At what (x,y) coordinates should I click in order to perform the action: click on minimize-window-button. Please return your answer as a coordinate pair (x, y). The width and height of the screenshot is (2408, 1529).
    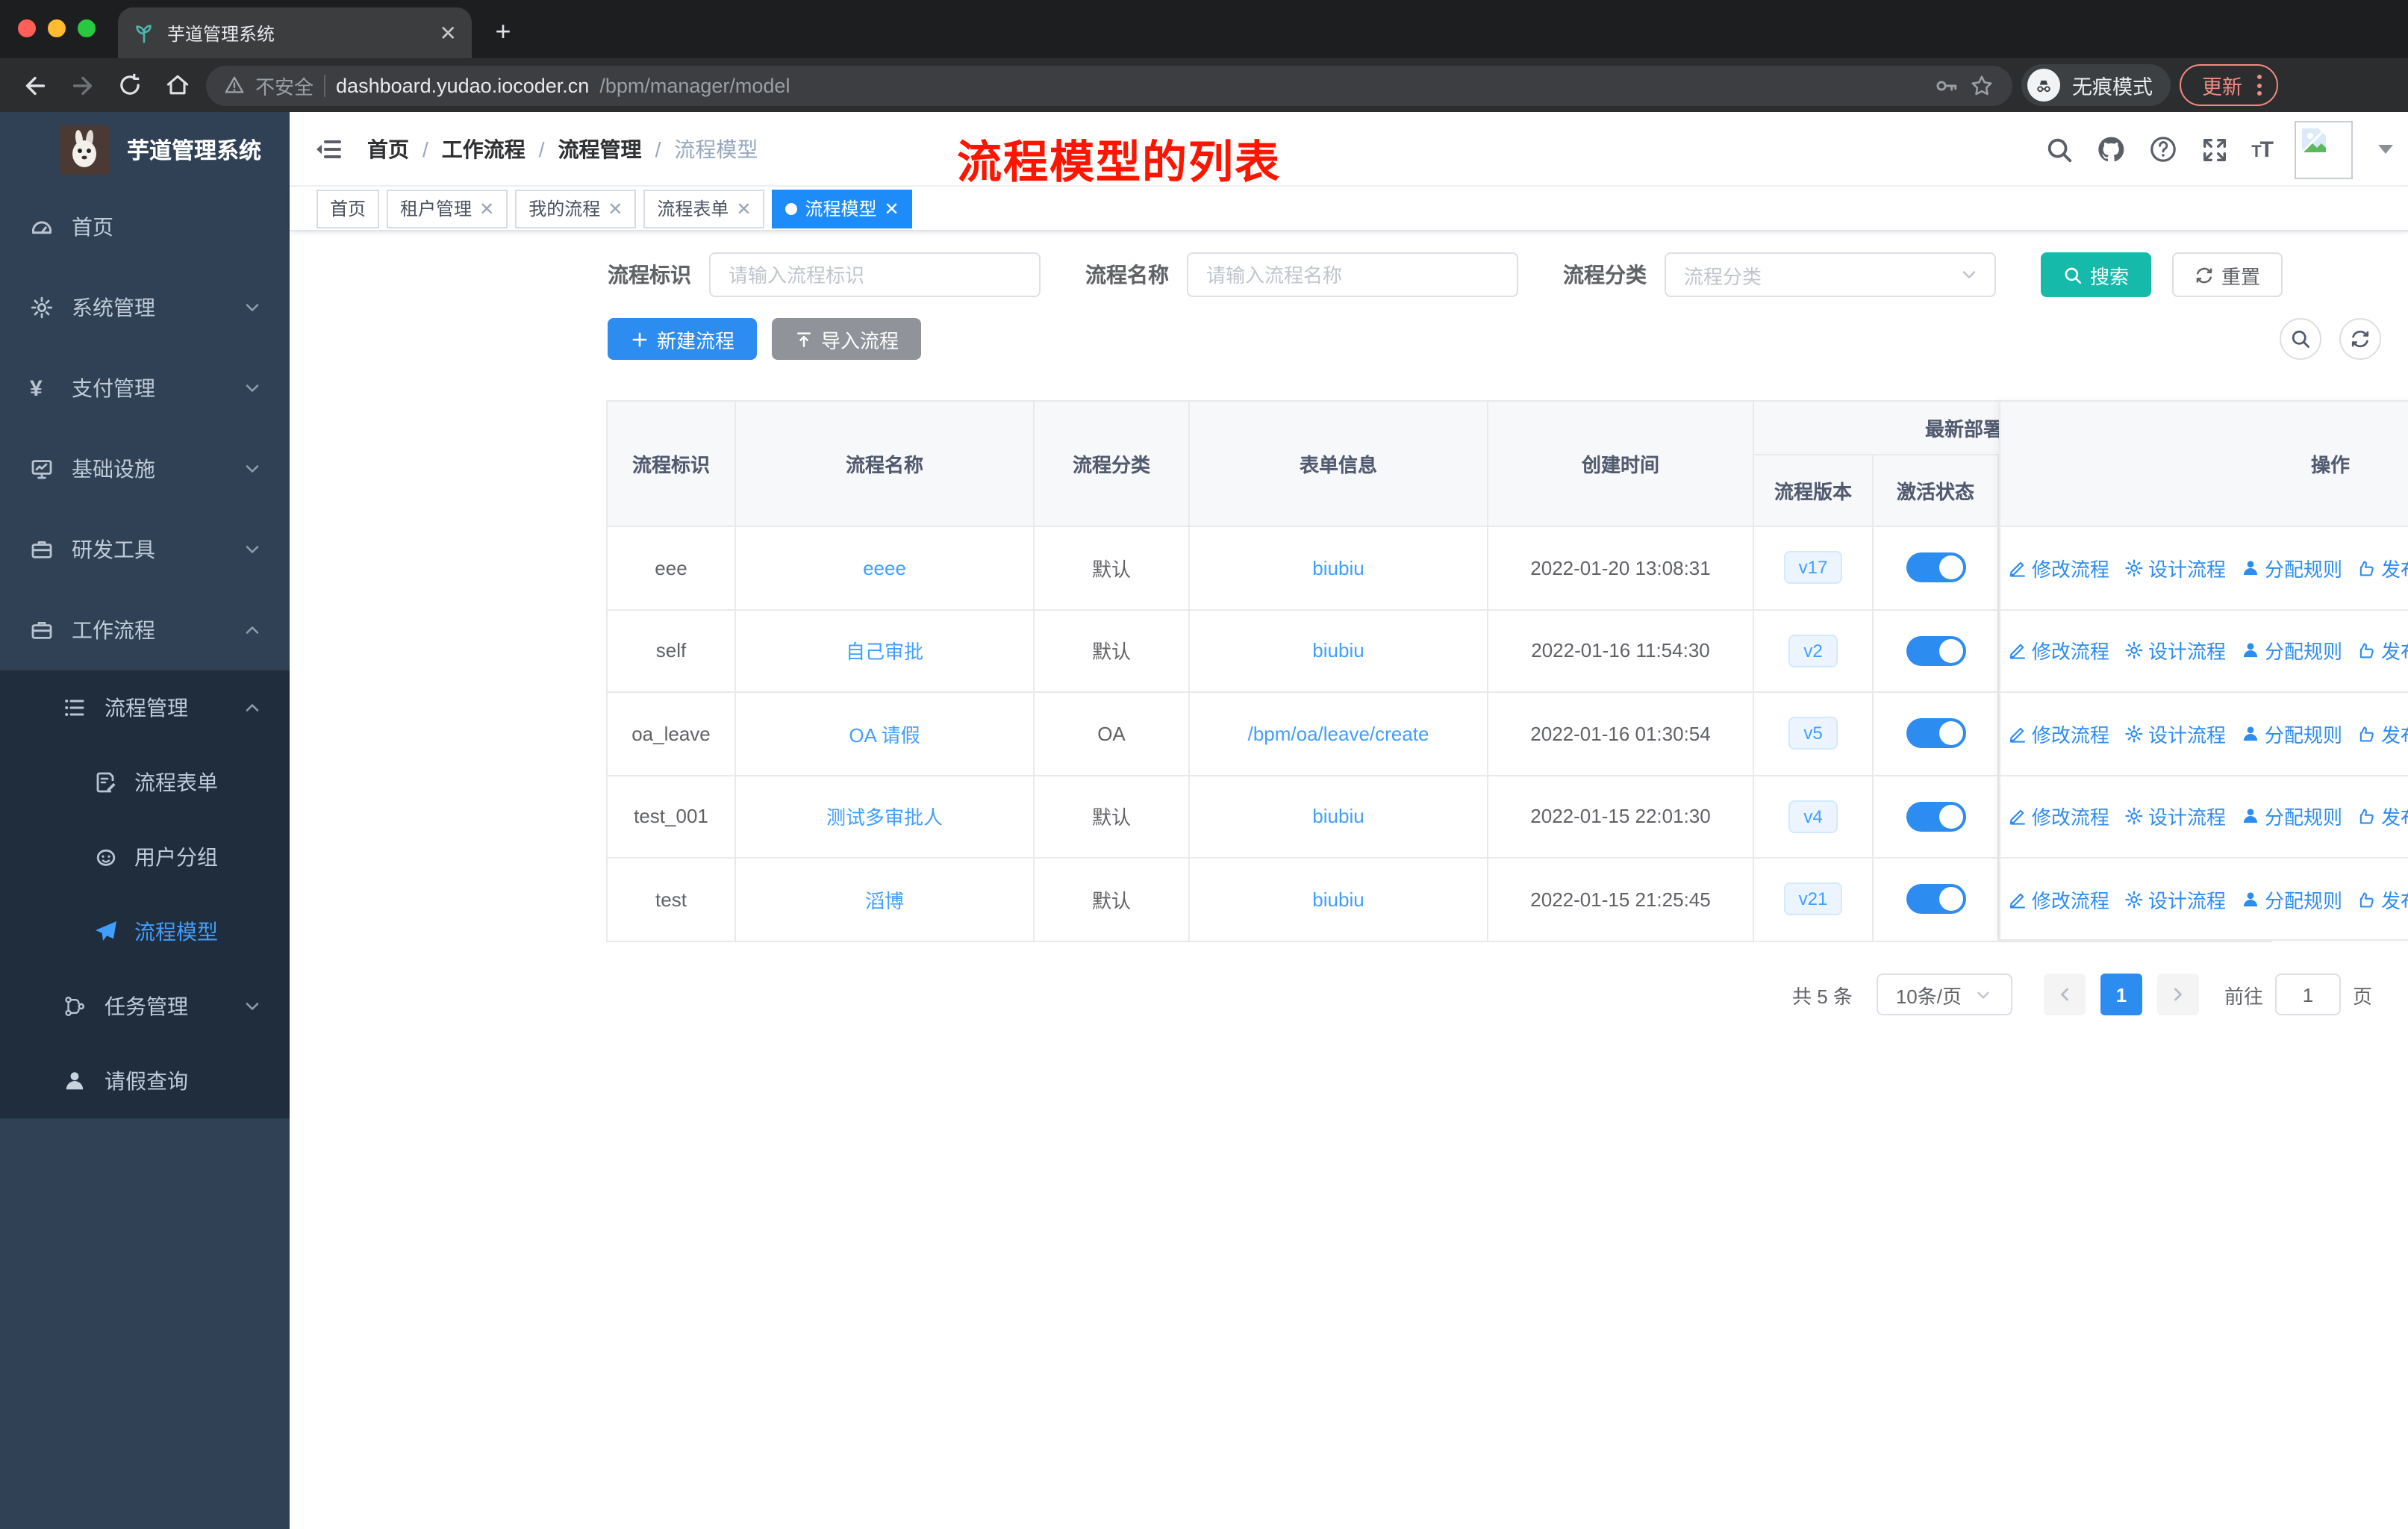
    Looking at the image, I should click on (57, 28).